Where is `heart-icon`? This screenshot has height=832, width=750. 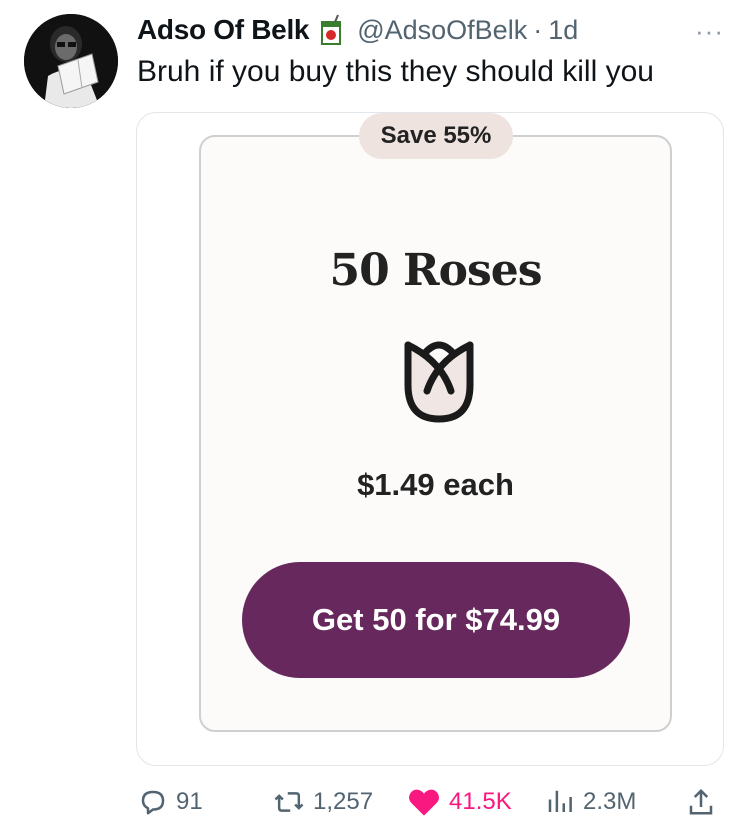
heart-icon is located at coordinates (424, 802).